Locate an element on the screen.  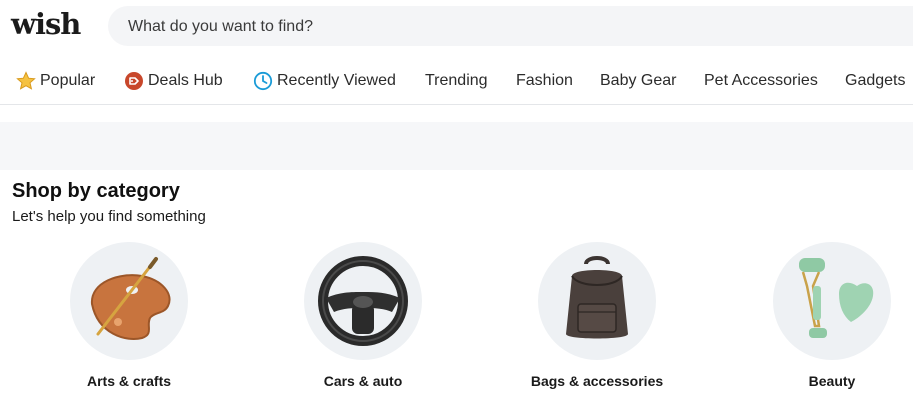
deals-tag-icon is located at coordinates (134, 81).